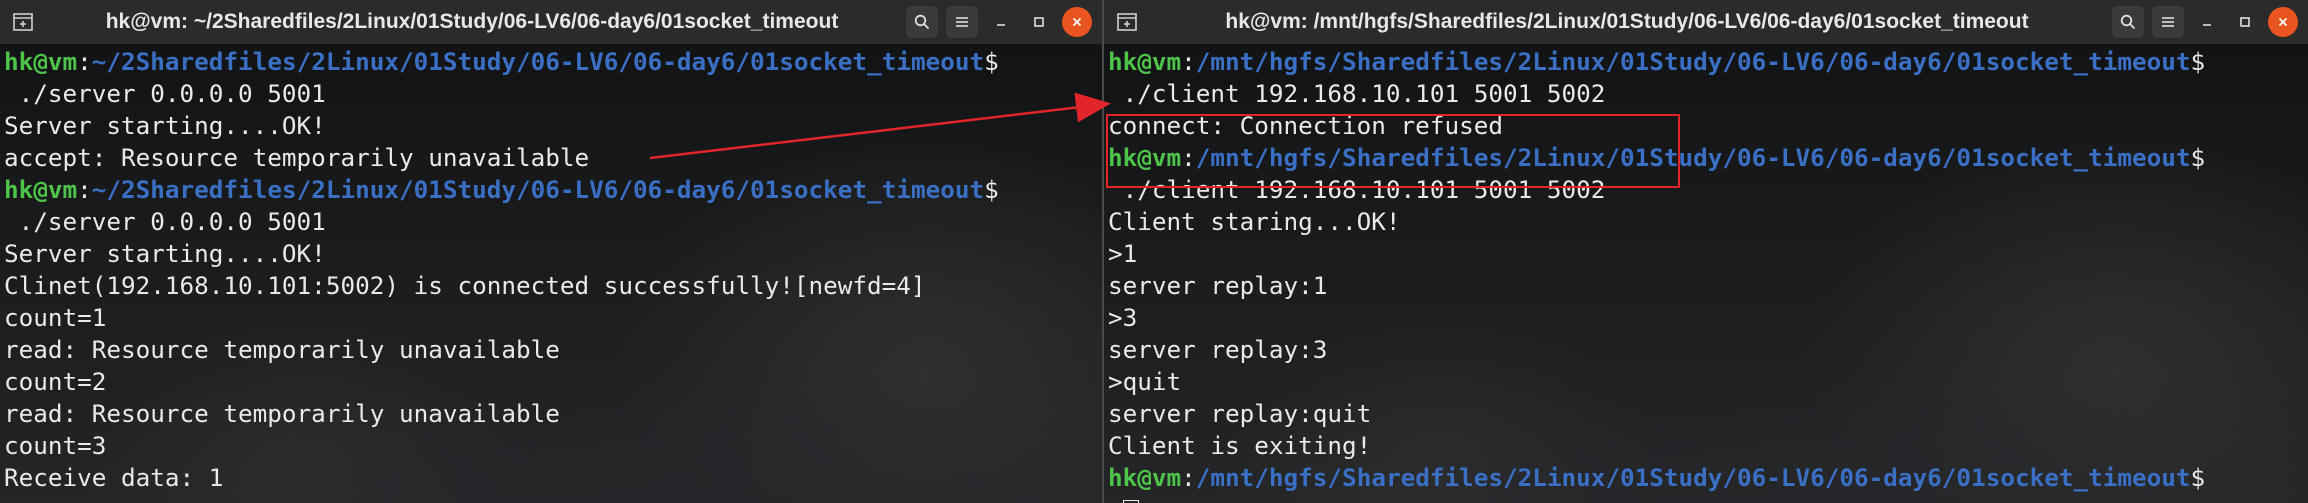  What do you see at coordinates (1240, 413) in the screenshot?
I see `output-line: server replay:quit` at bounding box center [1240, 413].